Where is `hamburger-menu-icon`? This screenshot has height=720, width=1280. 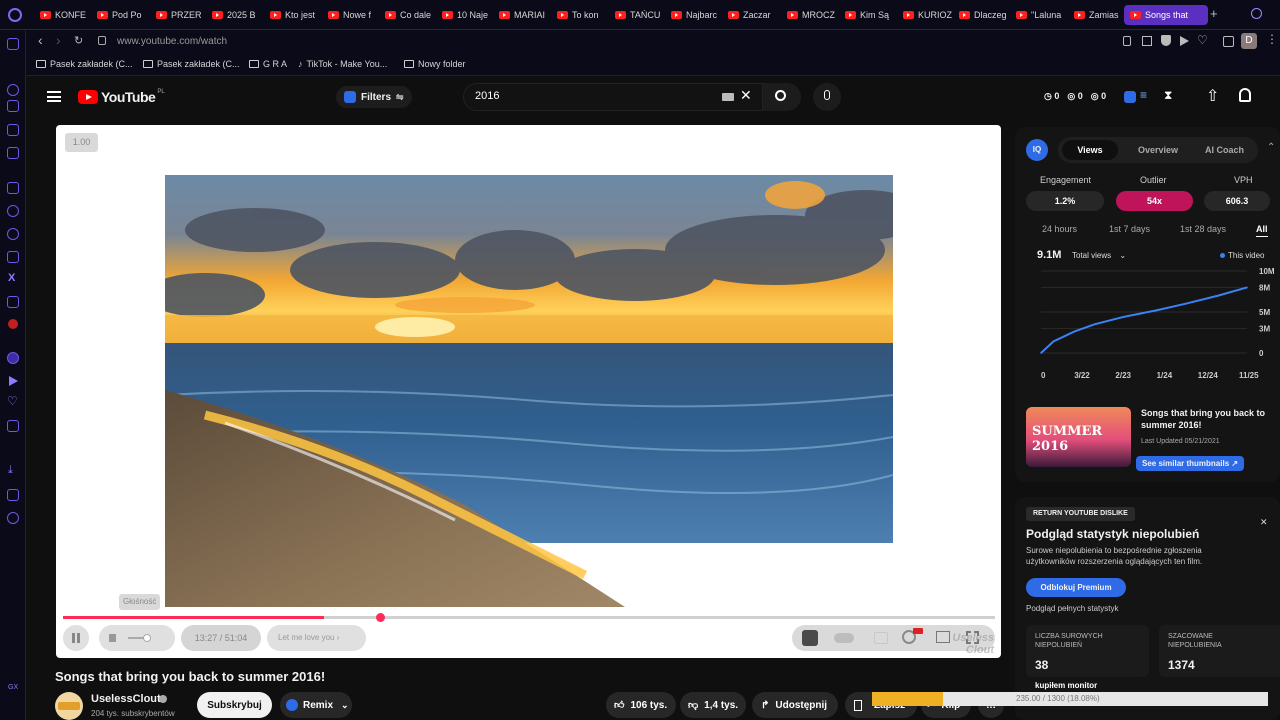
hamburger-menu-icon is located at coordinates (54, 96).